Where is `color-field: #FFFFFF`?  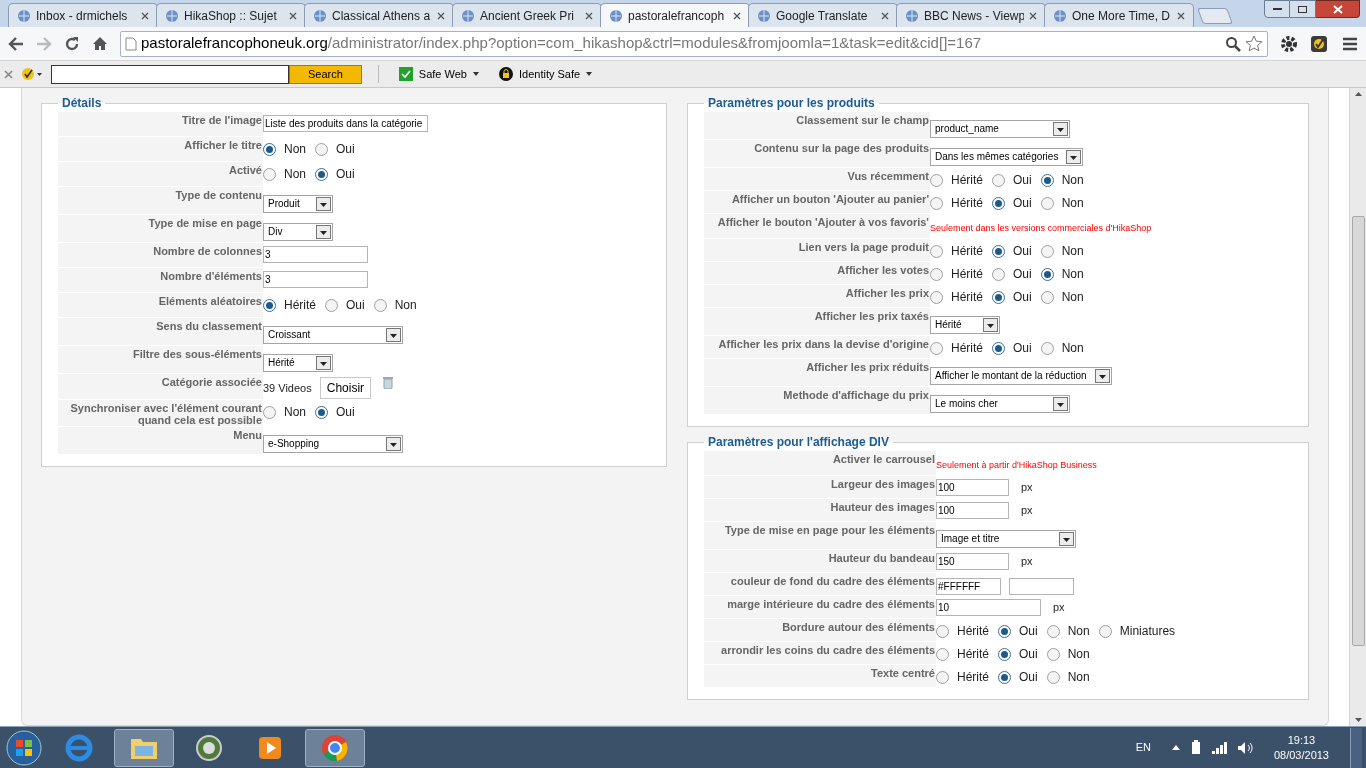
color-field: #FFFFFF is located at coordinates (968, 586).